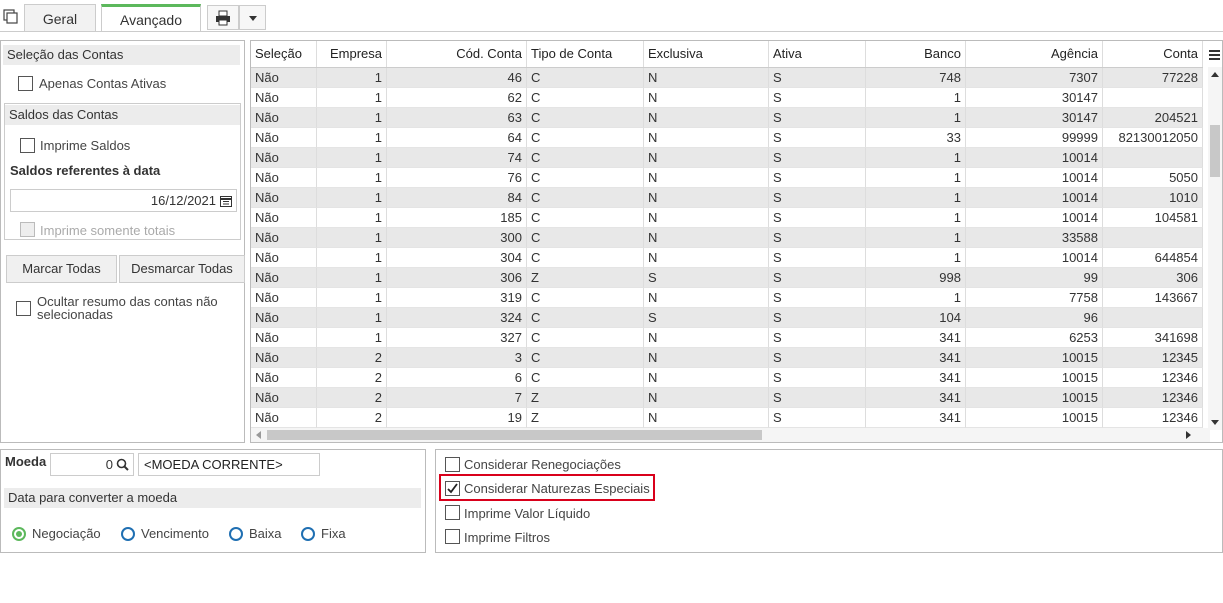 The width and height of the screenshot is (1223, 603). What do you see at coordinates (1153, 54) in the screenshot?
I see `column-header: Conta` at bounding box center [1153, 54].